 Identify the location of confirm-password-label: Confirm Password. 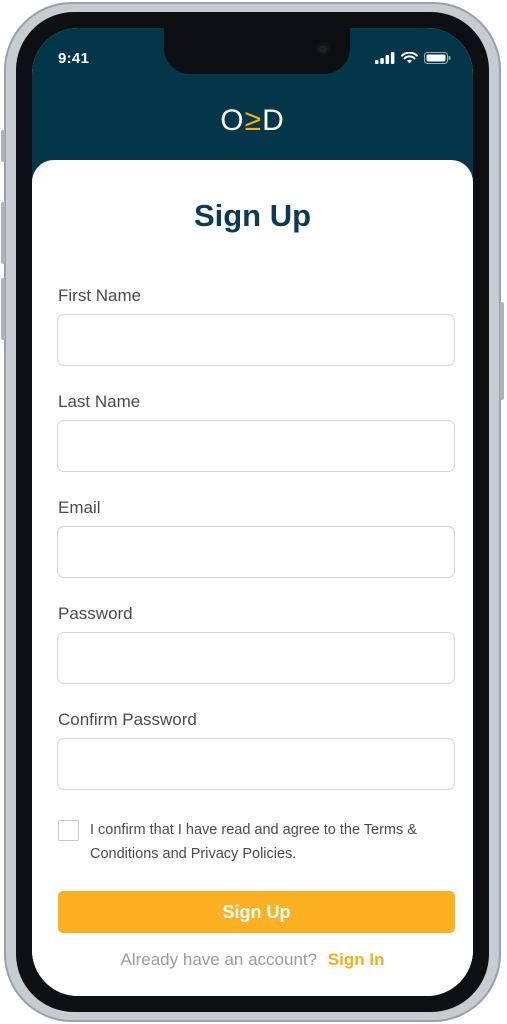
(127, 719).